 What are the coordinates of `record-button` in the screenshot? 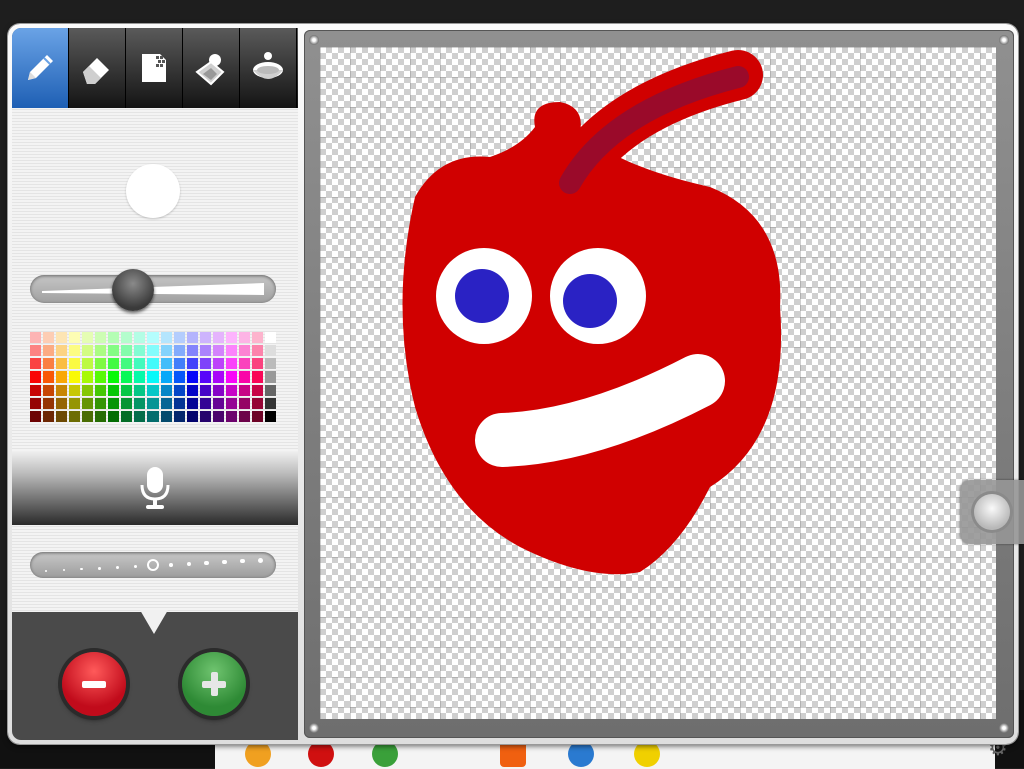 It's located at (155, 488).